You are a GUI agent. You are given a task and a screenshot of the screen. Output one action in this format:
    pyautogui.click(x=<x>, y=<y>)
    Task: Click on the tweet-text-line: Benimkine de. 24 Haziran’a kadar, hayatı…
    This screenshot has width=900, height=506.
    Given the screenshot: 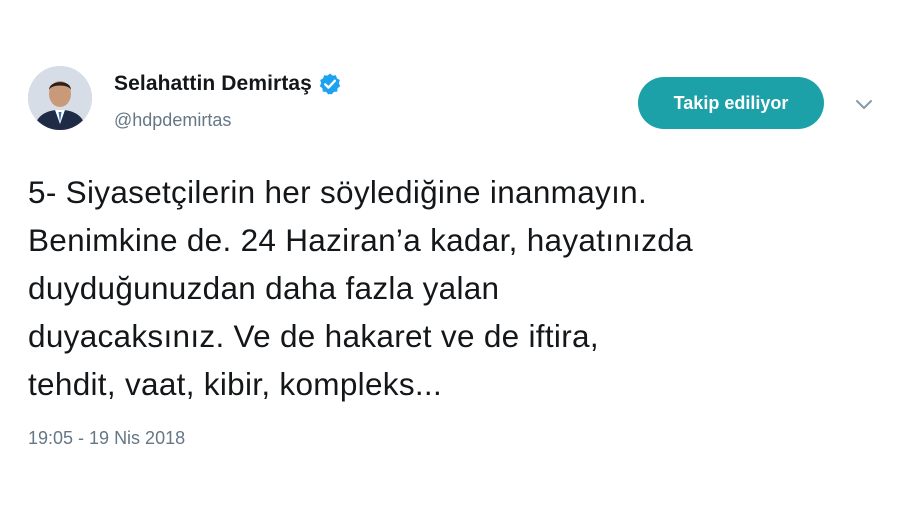 What is the action you would take?
    pyautogui.click(x=360, y=240)
    